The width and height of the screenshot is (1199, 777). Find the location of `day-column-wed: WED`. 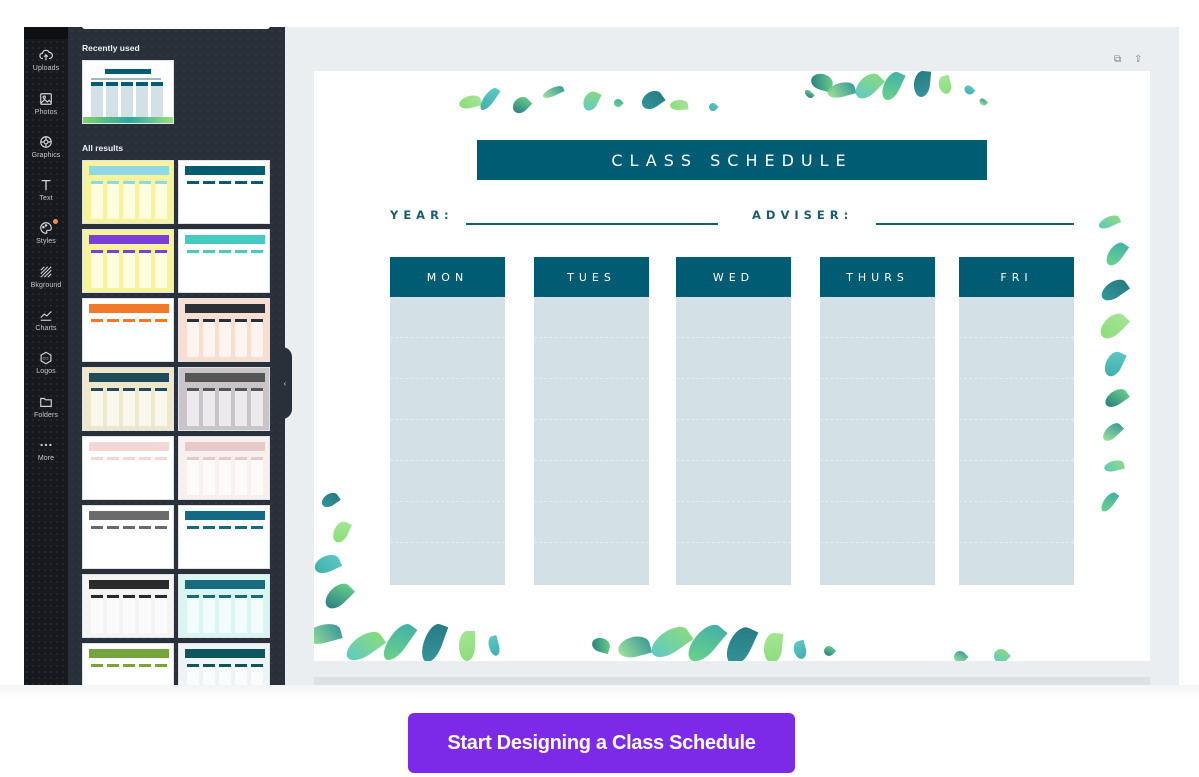

day-column-wed: WED is located at coordinates (733, 422).